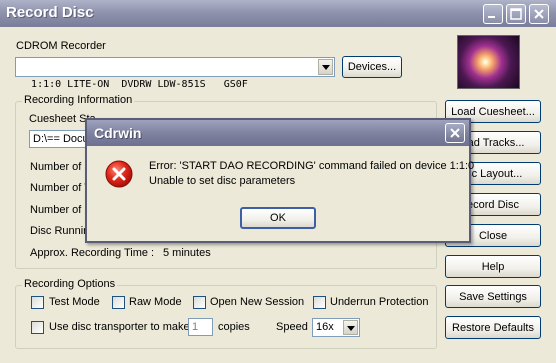  What do you see at coordinates (488, 62) in the screenshot?
I see `app-logo` at bounding box center [488, 62].